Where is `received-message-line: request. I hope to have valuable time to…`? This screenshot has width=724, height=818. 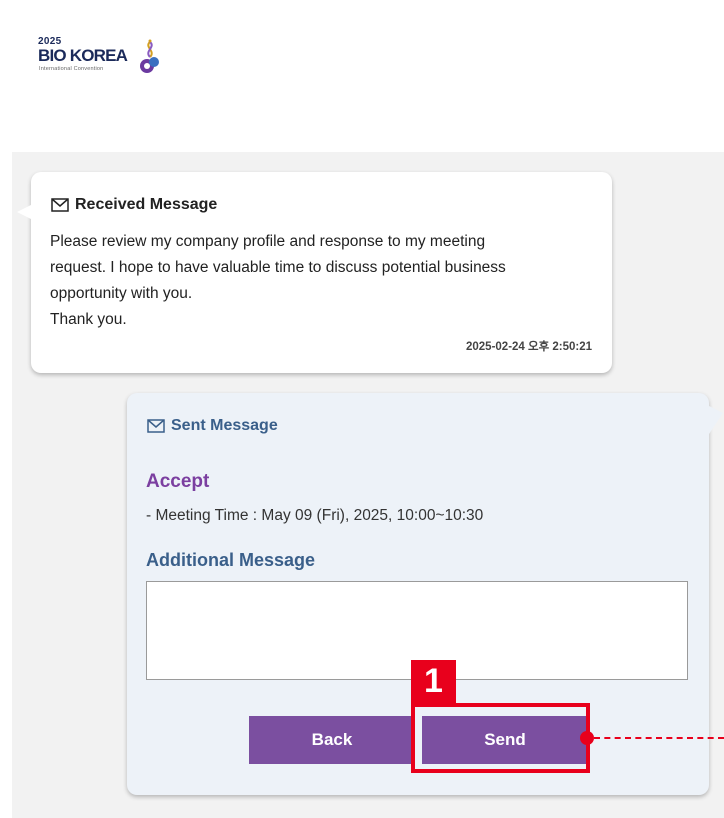
received-message-line: request. I hope to have valuable time to… is located at coordinates (278, 267).